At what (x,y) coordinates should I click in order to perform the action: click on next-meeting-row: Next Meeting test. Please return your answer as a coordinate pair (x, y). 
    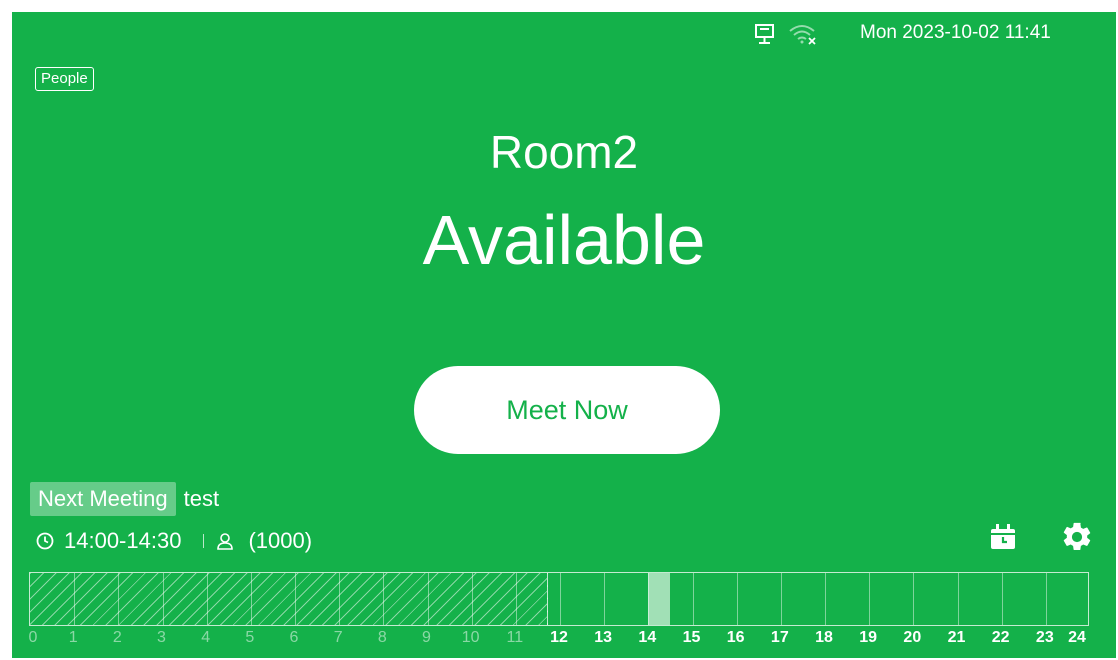
    Looking at the image, I should click on (124, 499).